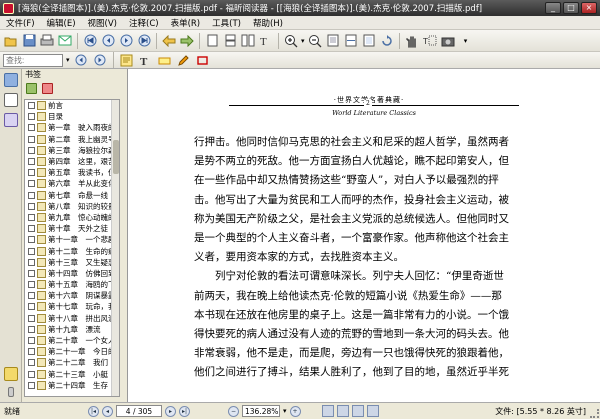 The height and width of the screenshot is (419, 600). Describe the element at coordinates (184, 411) in the screenshot. I see `status-last-page-icon: ▸|` at that location.